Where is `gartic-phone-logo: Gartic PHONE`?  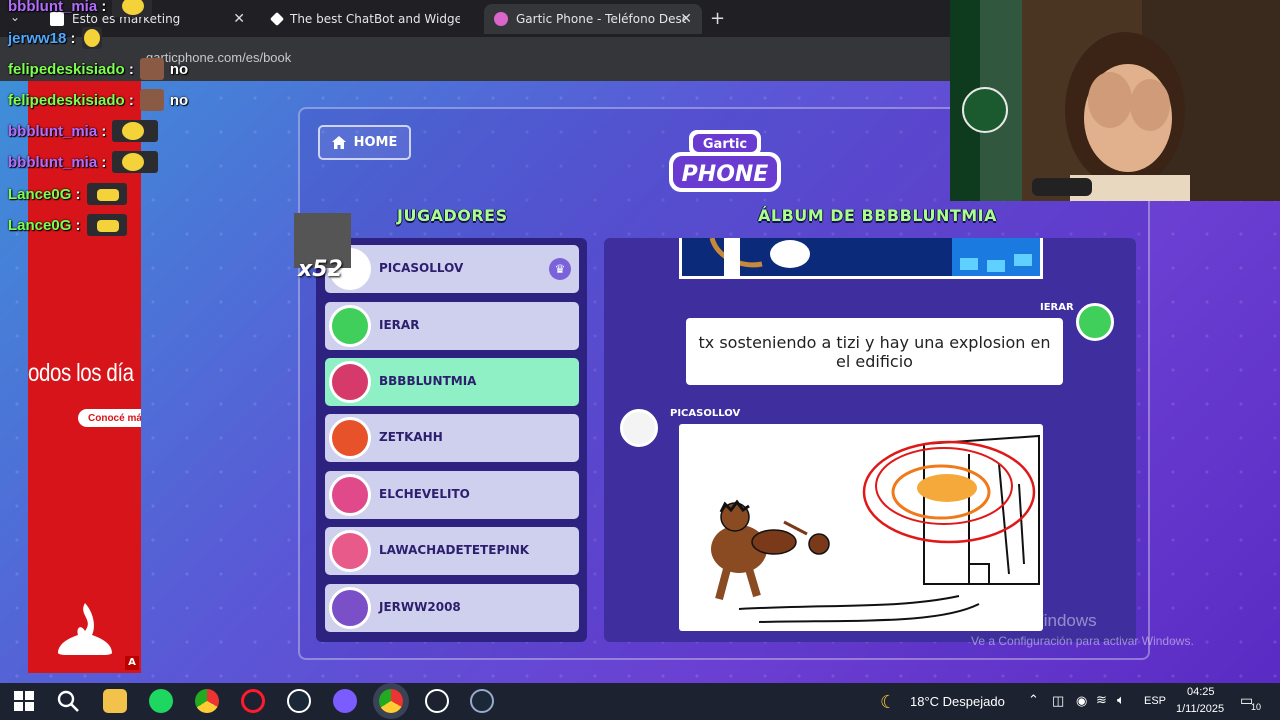 gartic-phone-logo: Gartic PHONE is located at coordinates (725, 161).